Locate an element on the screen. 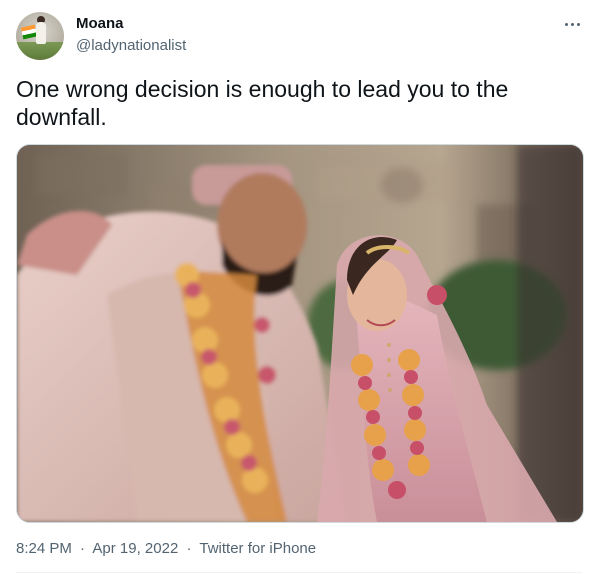 Image resolution: width=598 pixels, height=575 pixels. display-name: Moana is located at coordinates (100, 23).